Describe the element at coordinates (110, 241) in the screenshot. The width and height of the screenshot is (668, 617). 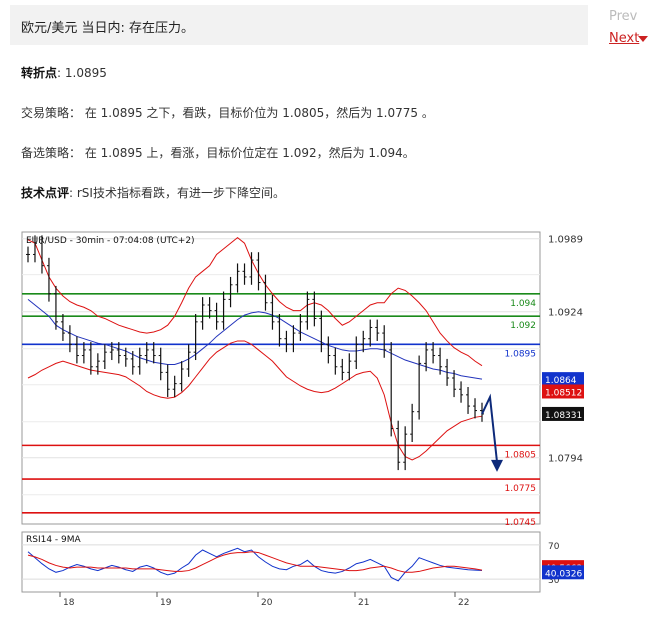
I see `chart-title: EUR/USD - 30min - 07:04:08 (UTC+2)` at that location.